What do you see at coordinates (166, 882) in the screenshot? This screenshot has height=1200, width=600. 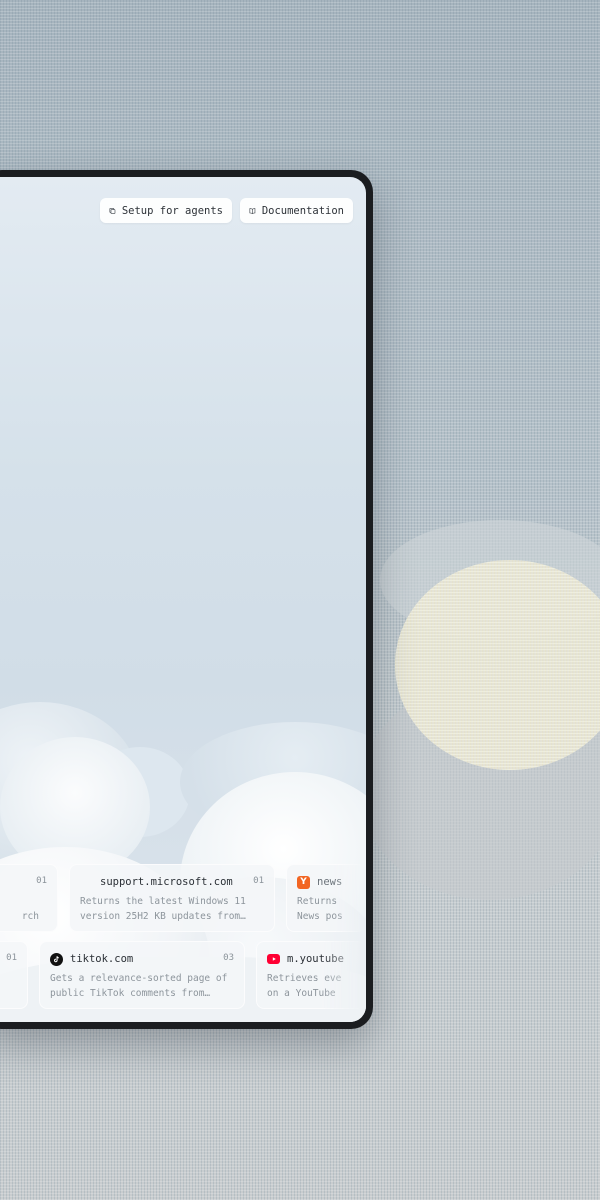 I see `card-domain: support.microsoft.com` at bounding box center [166, 882].